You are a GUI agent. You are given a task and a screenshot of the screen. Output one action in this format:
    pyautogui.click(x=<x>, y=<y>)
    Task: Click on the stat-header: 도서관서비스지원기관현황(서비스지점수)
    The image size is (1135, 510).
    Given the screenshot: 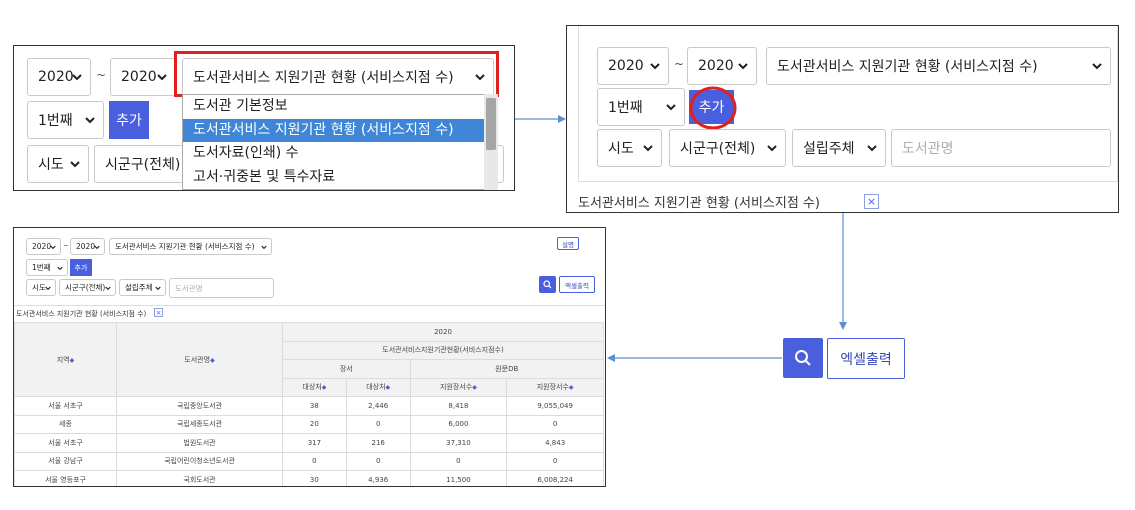 What is the action you would take?
    pyautogui.click(x=443, y=350)
    